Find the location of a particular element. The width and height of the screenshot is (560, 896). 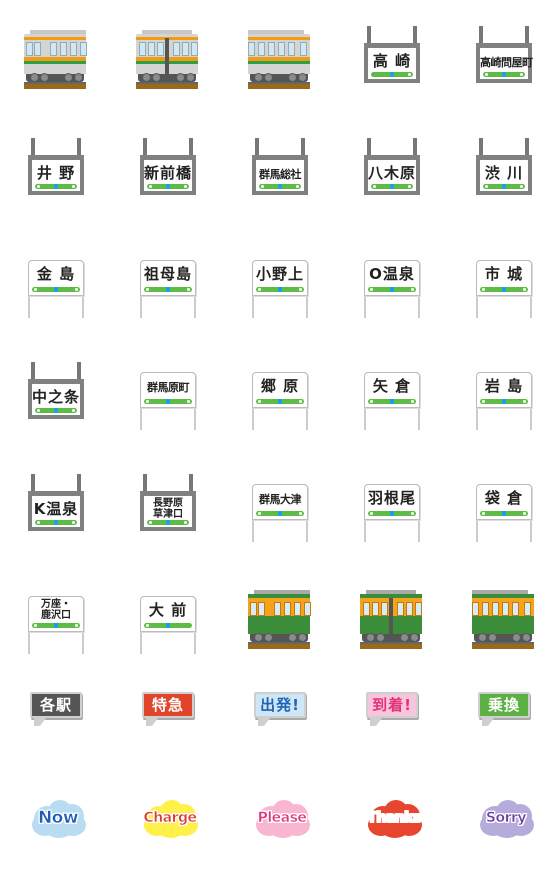

station-sign-emoji: 群馬総社 is located at coordinates (280, 168).